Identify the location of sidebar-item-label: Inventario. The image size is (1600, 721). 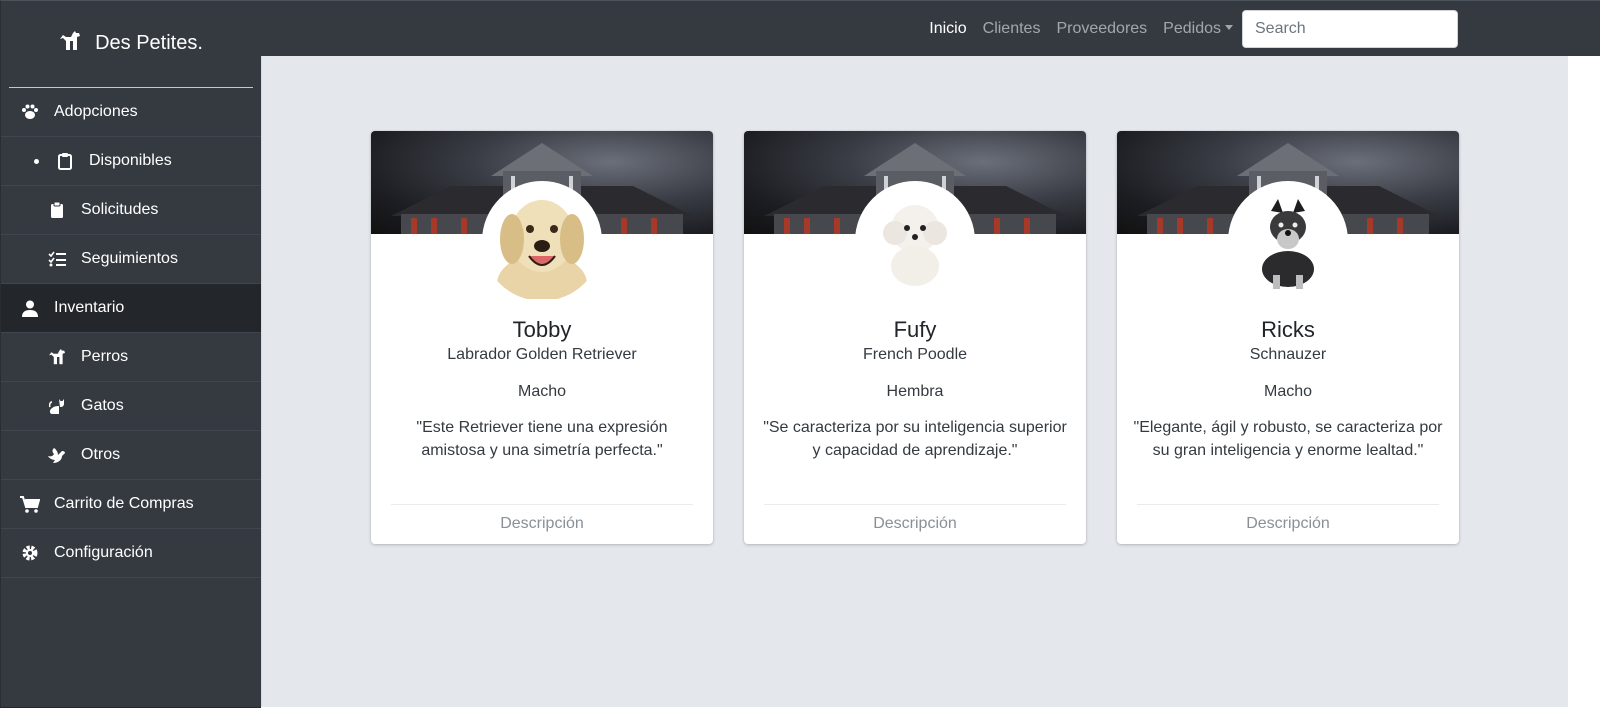
(89, 307).